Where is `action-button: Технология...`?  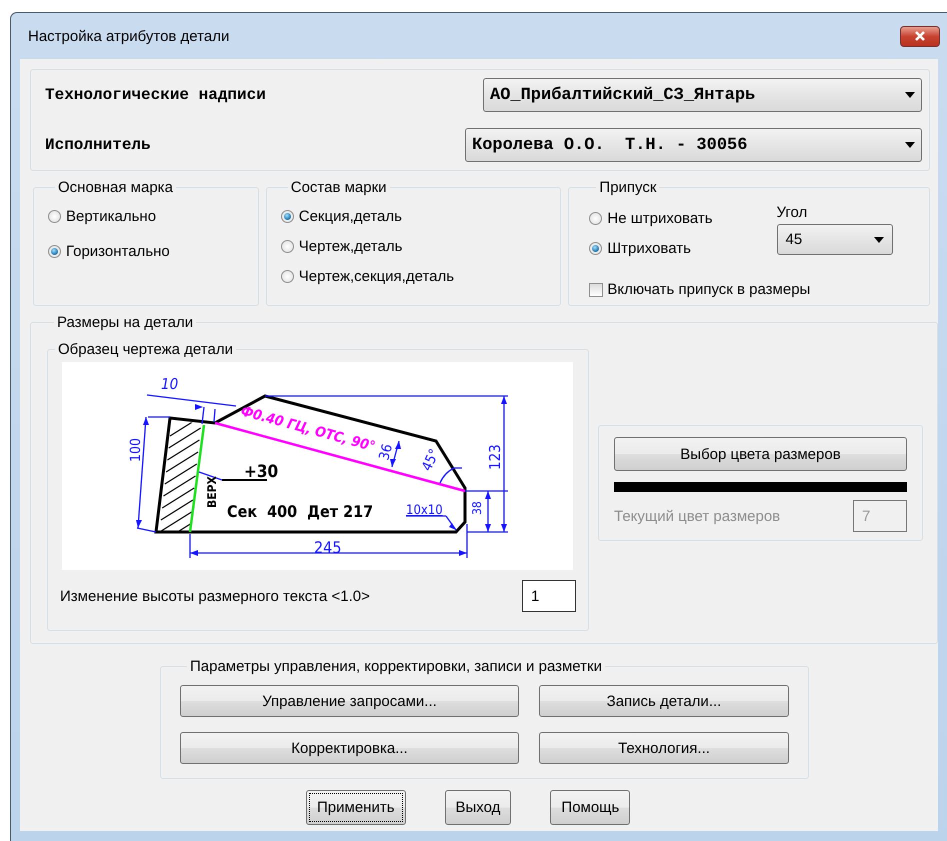
action-button: Технология... is located at coordinates (664, 748).